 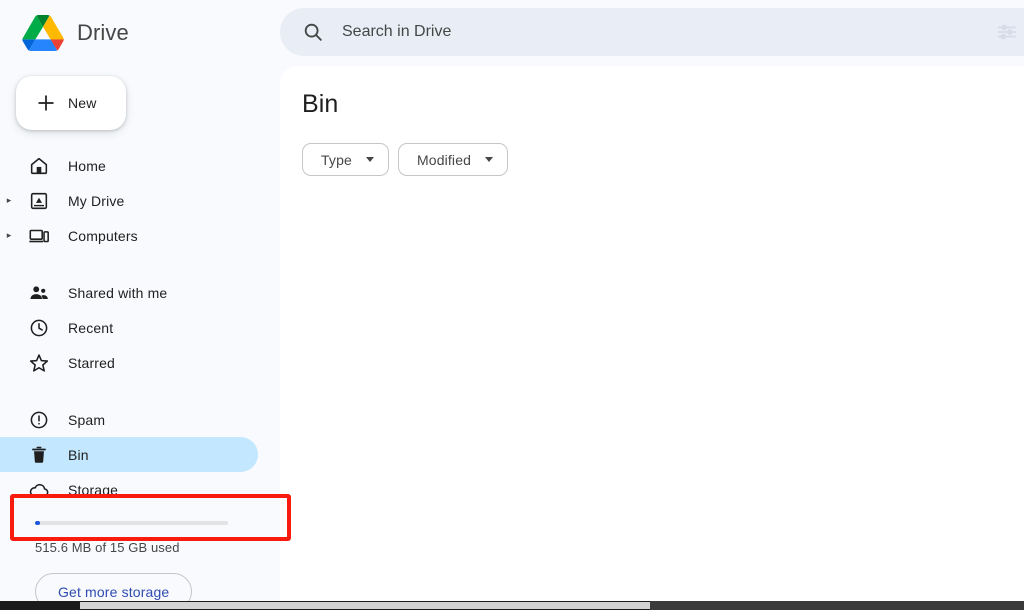 I want to click on trash-icon, so click(x=39, y=454).